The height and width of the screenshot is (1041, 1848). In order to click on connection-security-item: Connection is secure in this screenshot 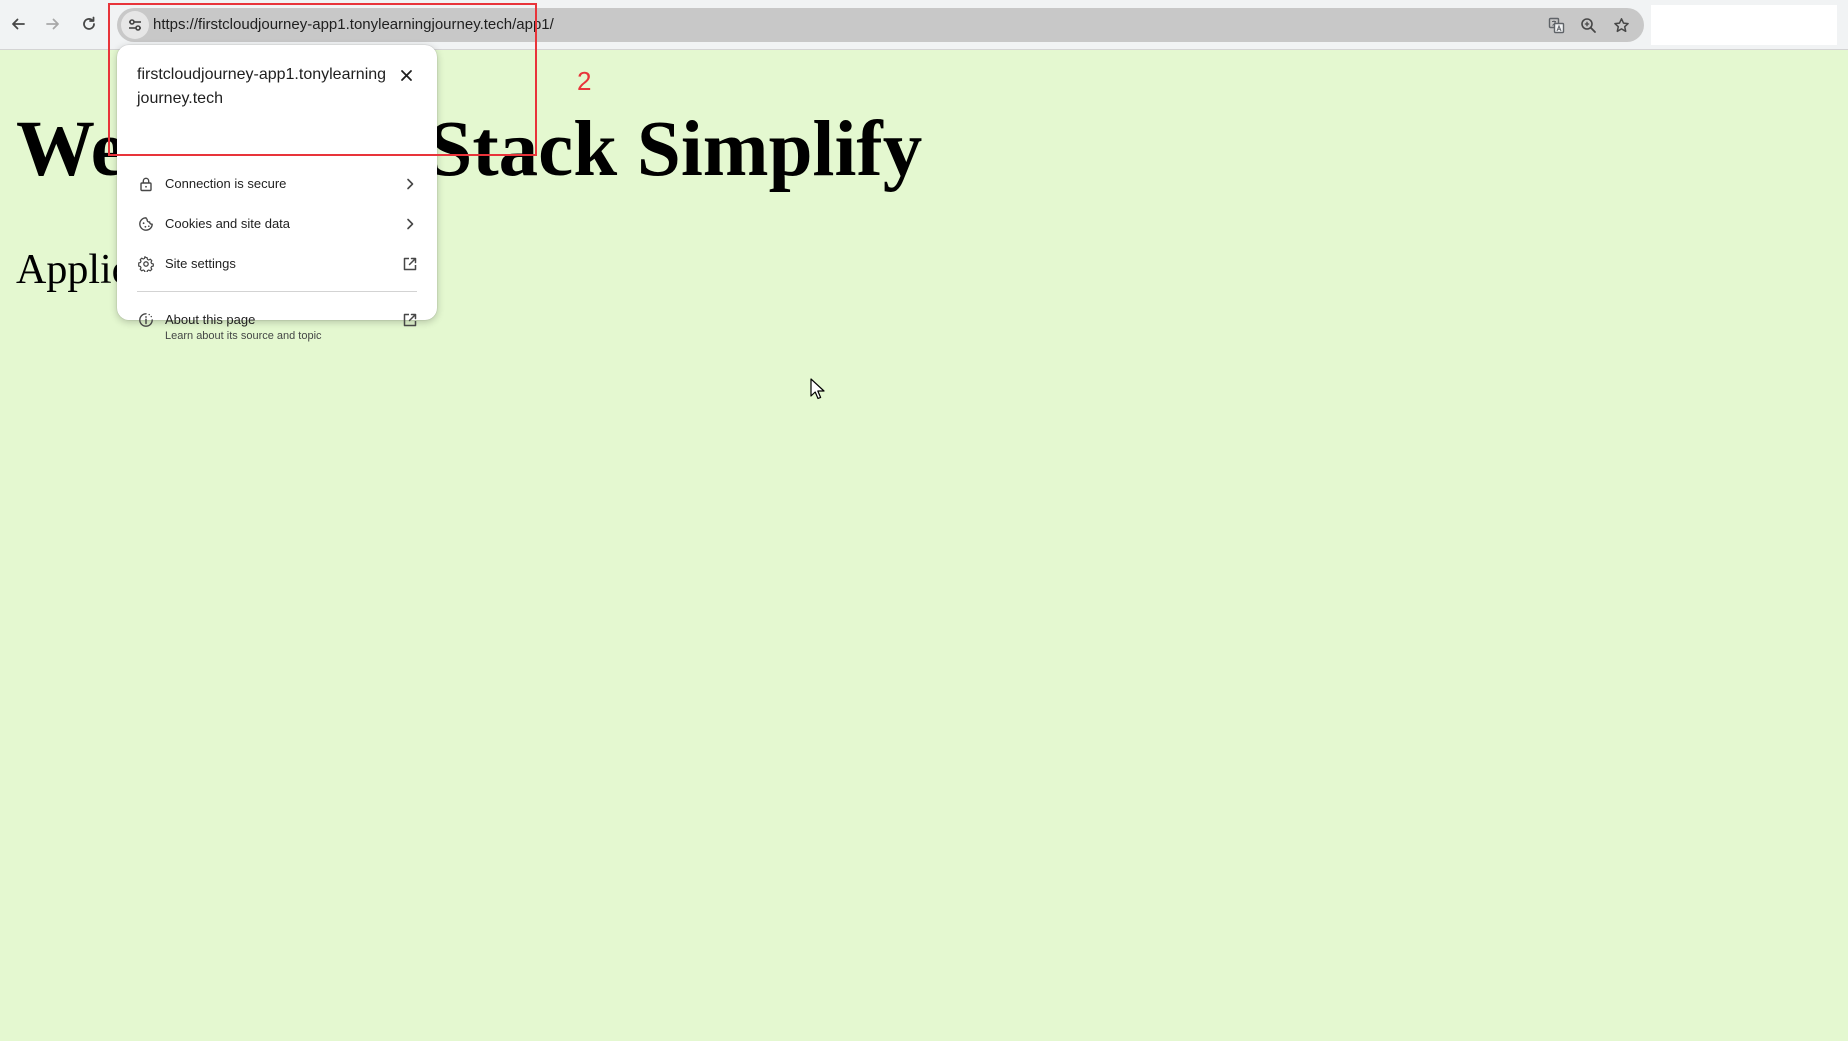, I will do `click(277, 184)`.